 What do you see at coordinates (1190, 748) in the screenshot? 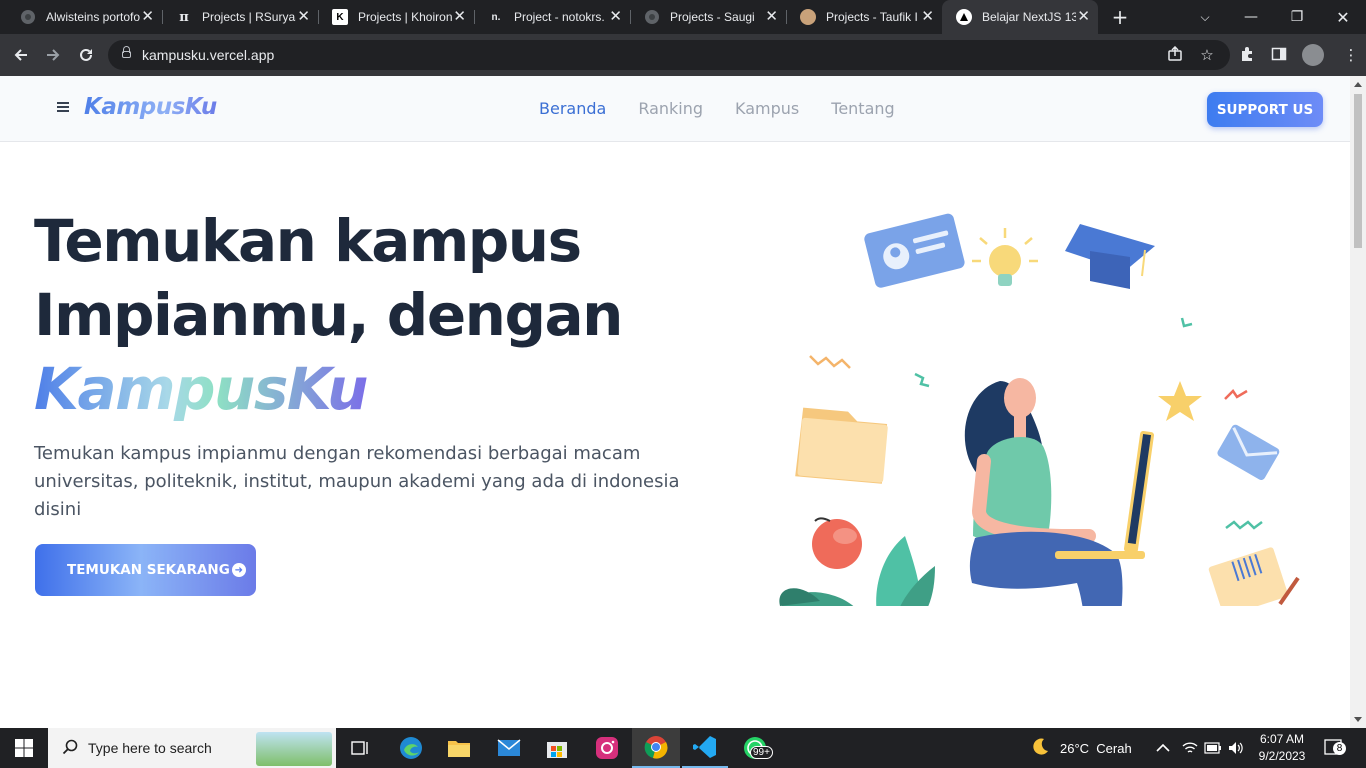
I see `wifi-icon` at bounding box center [1190, 748].